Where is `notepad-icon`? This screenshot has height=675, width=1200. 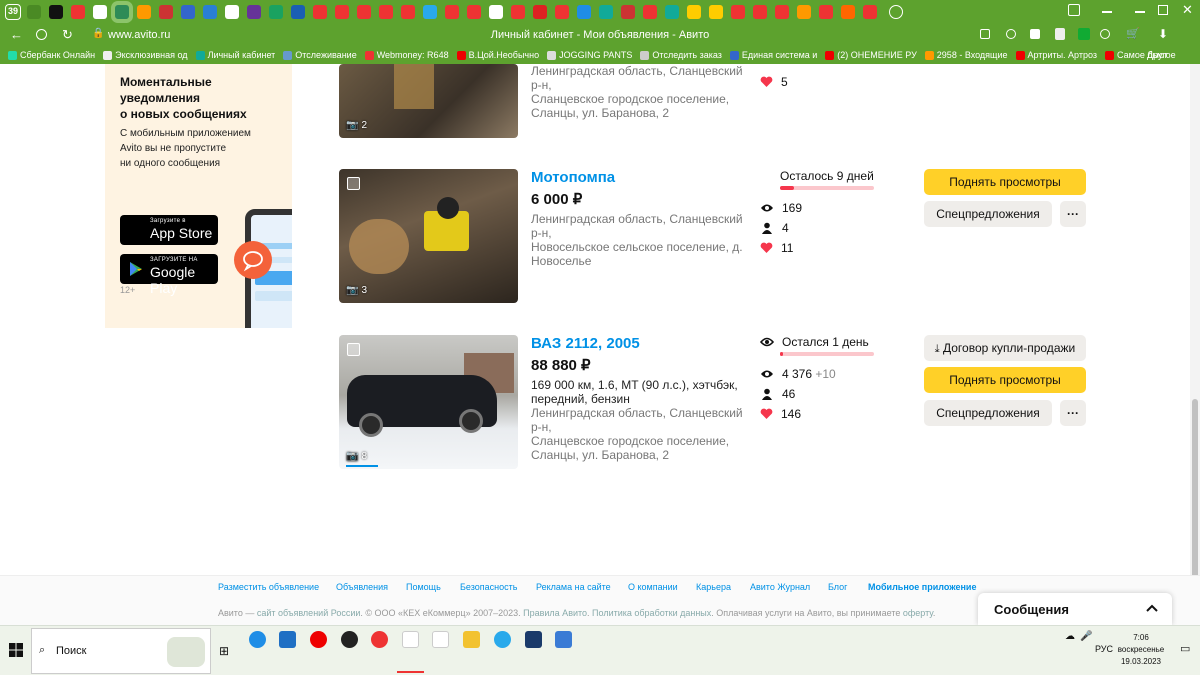 notepad-icon is located at coordinates (440, 639).